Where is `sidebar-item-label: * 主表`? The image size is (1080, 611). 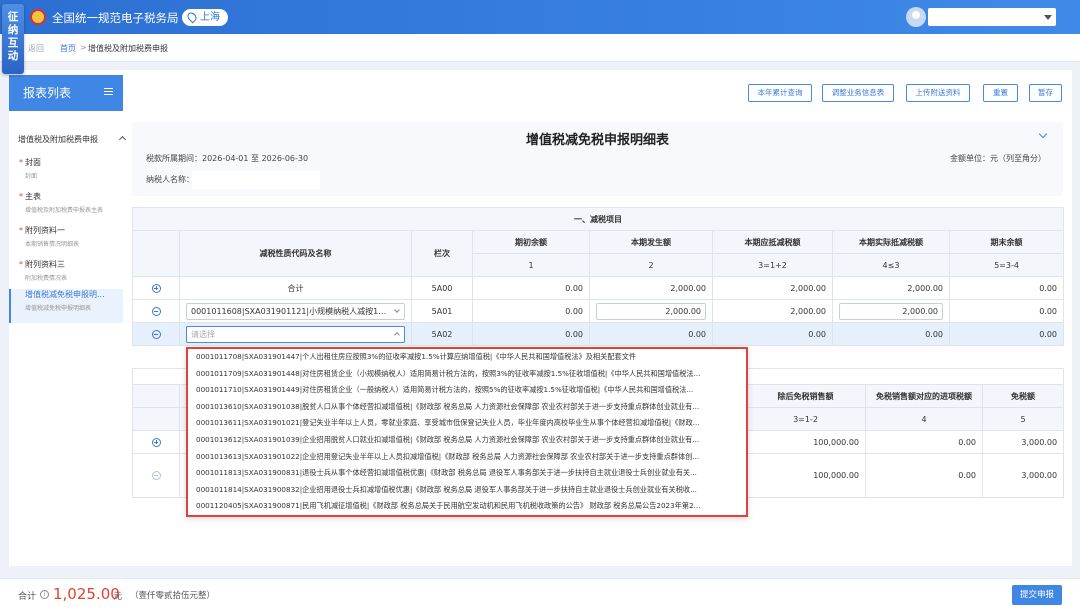
sidebar-item-label: * 主表 is located at coordinates (71, 196).